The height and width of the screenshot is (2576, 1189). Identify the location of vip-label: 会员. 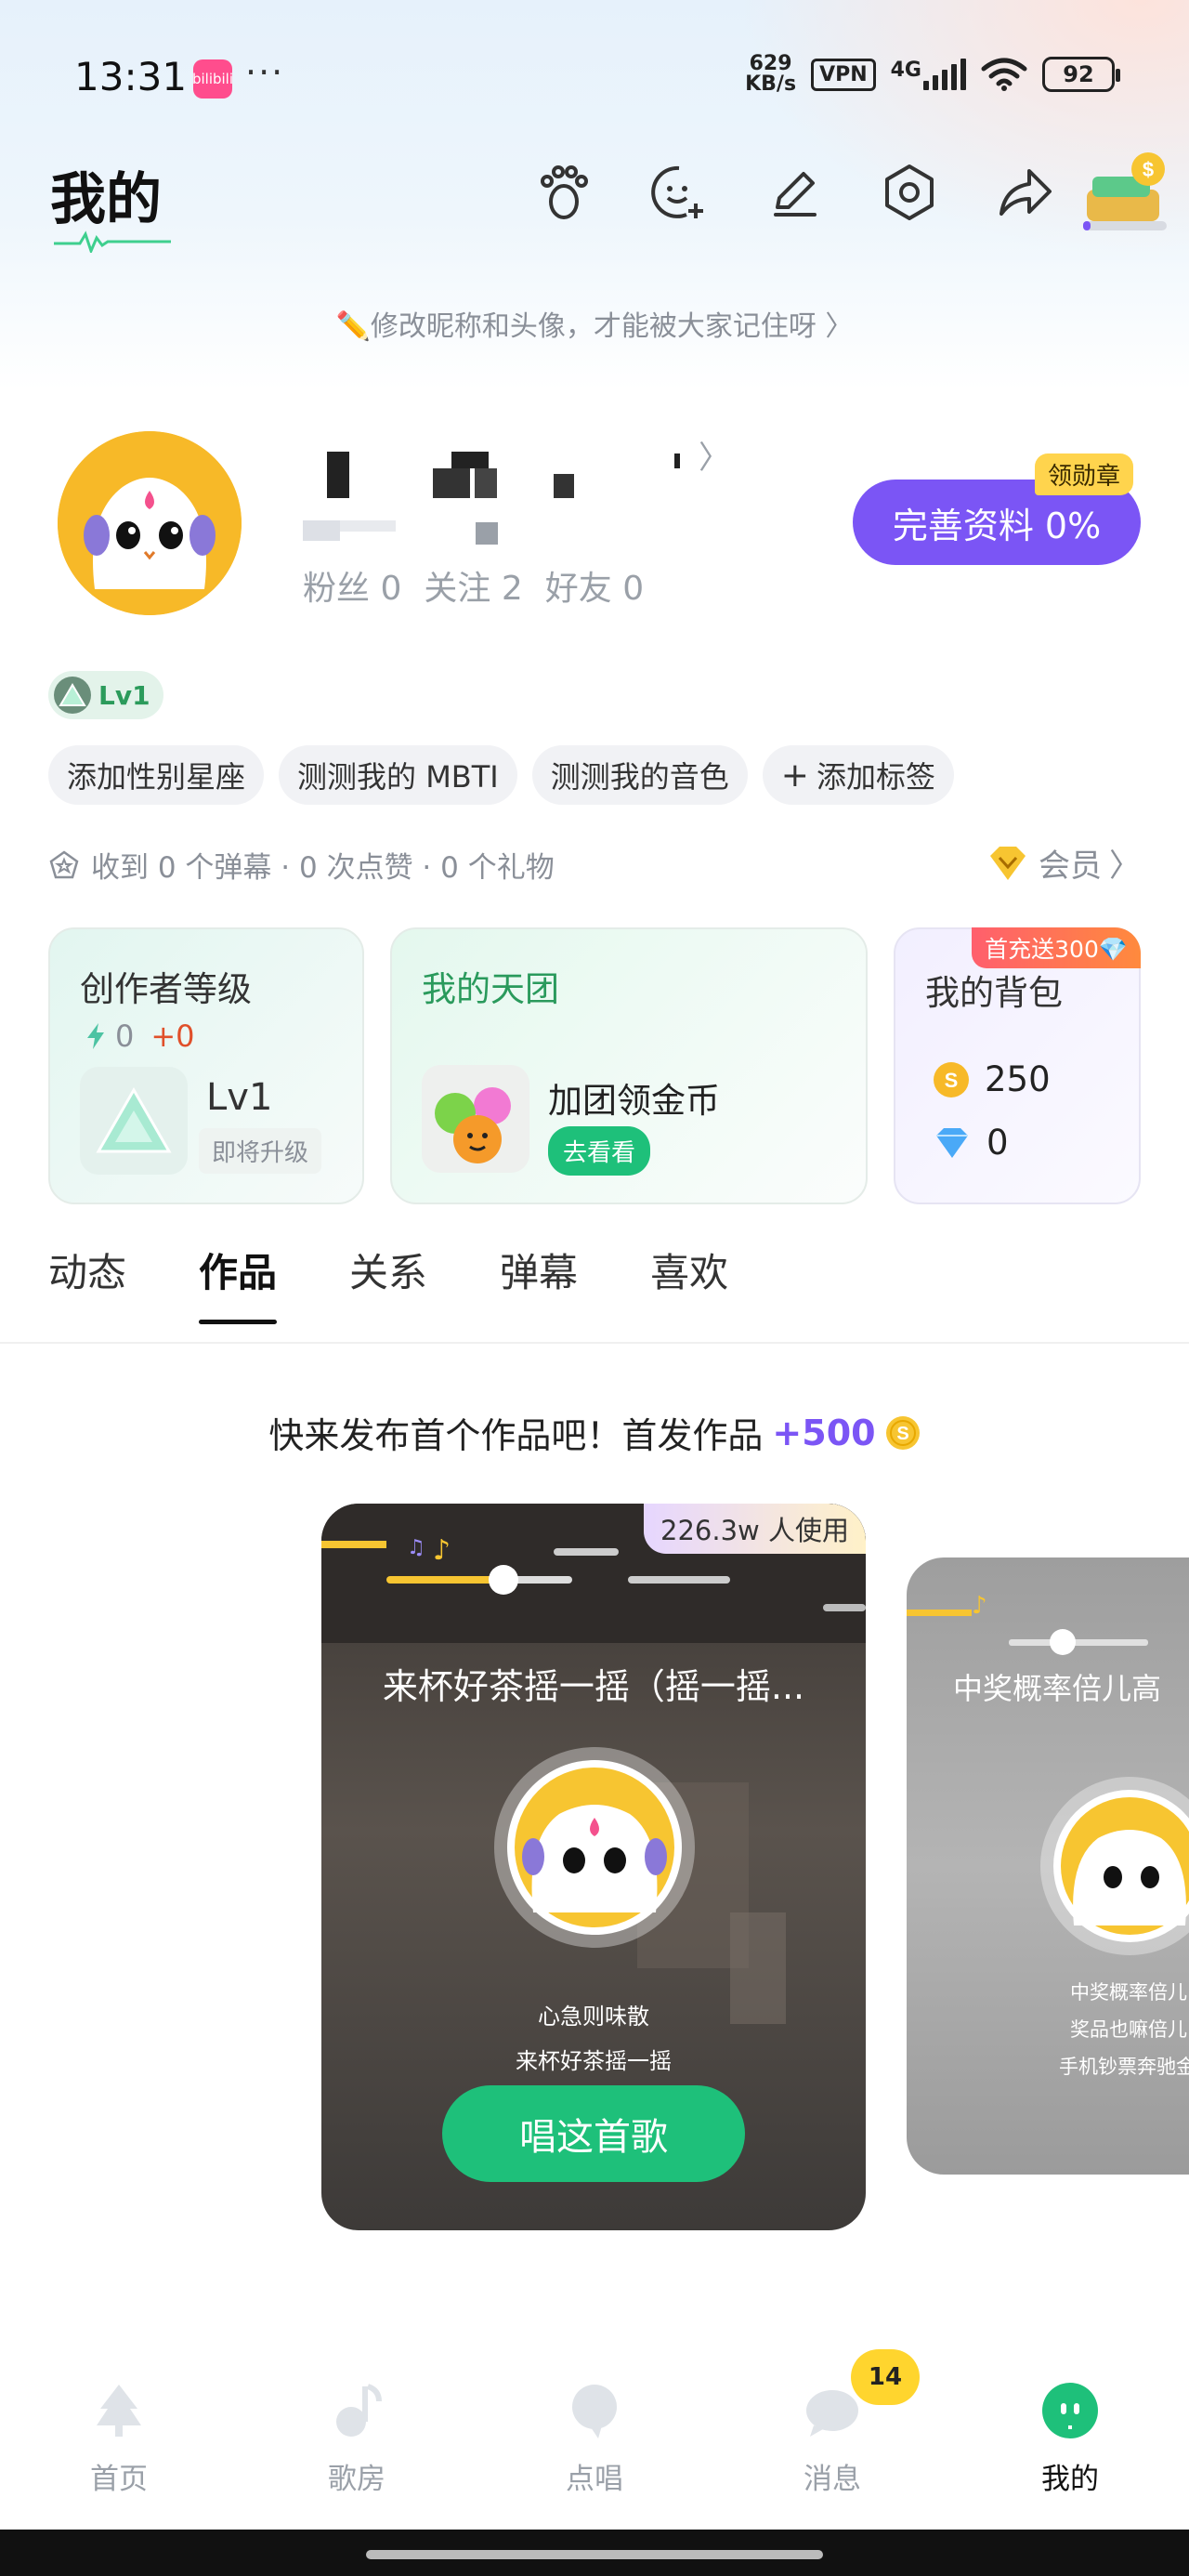
(1070, 866).